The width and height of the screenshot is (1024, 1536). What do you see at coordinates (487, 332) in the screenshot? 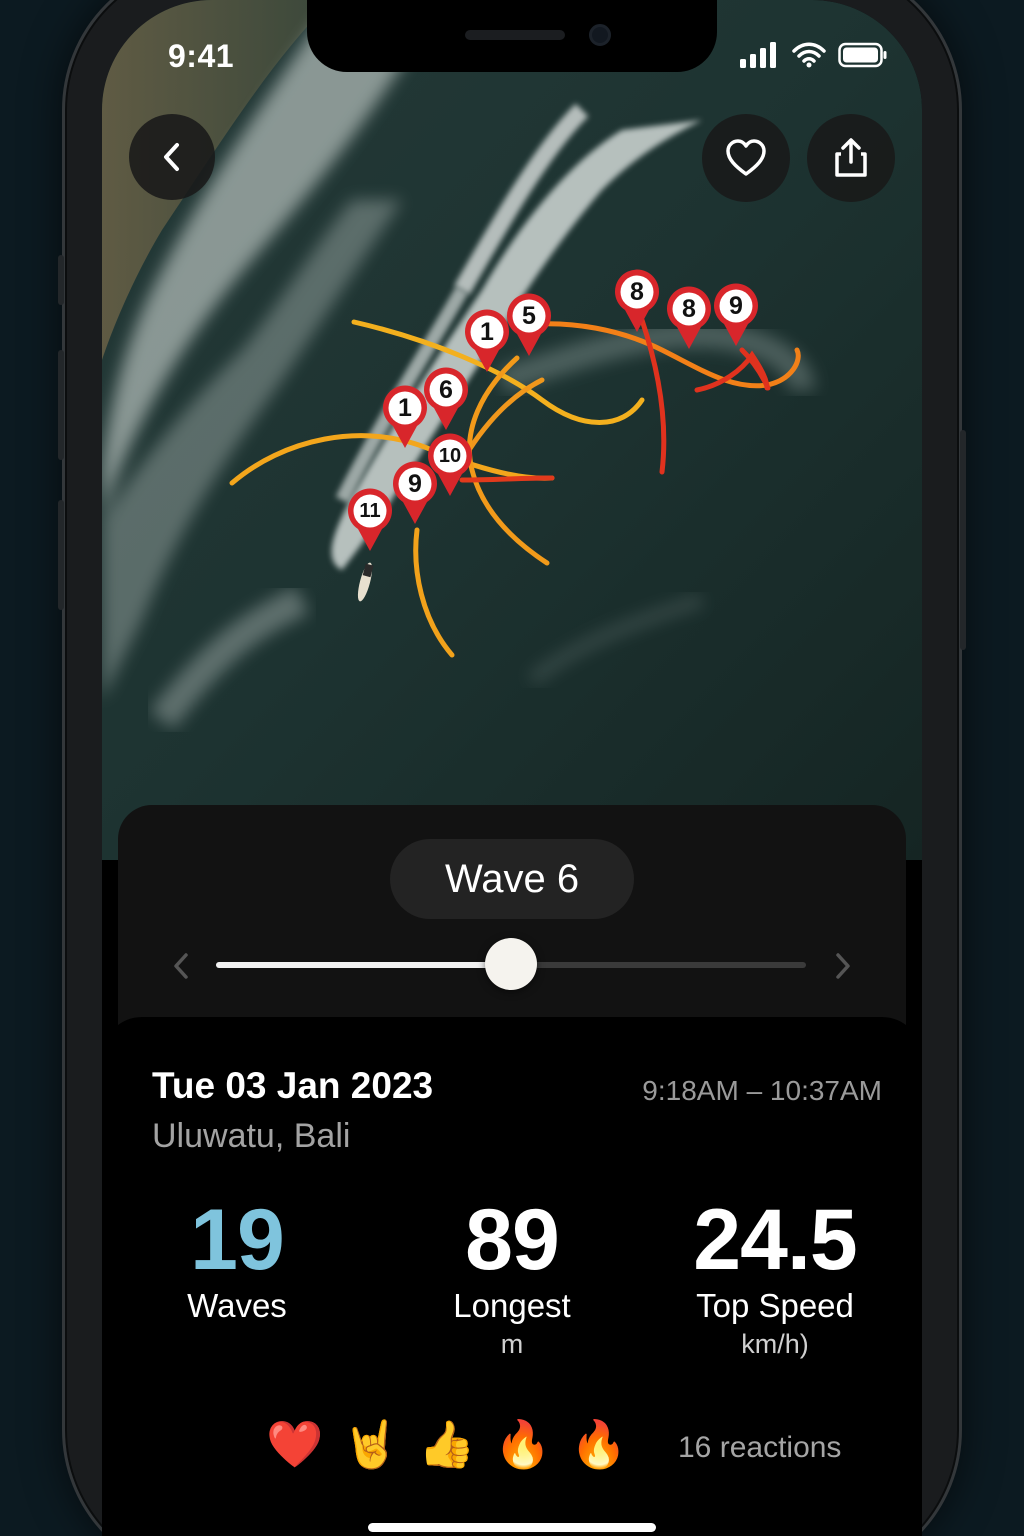
I see `wave-marker-number: 1` at bounding box center [487, 332].